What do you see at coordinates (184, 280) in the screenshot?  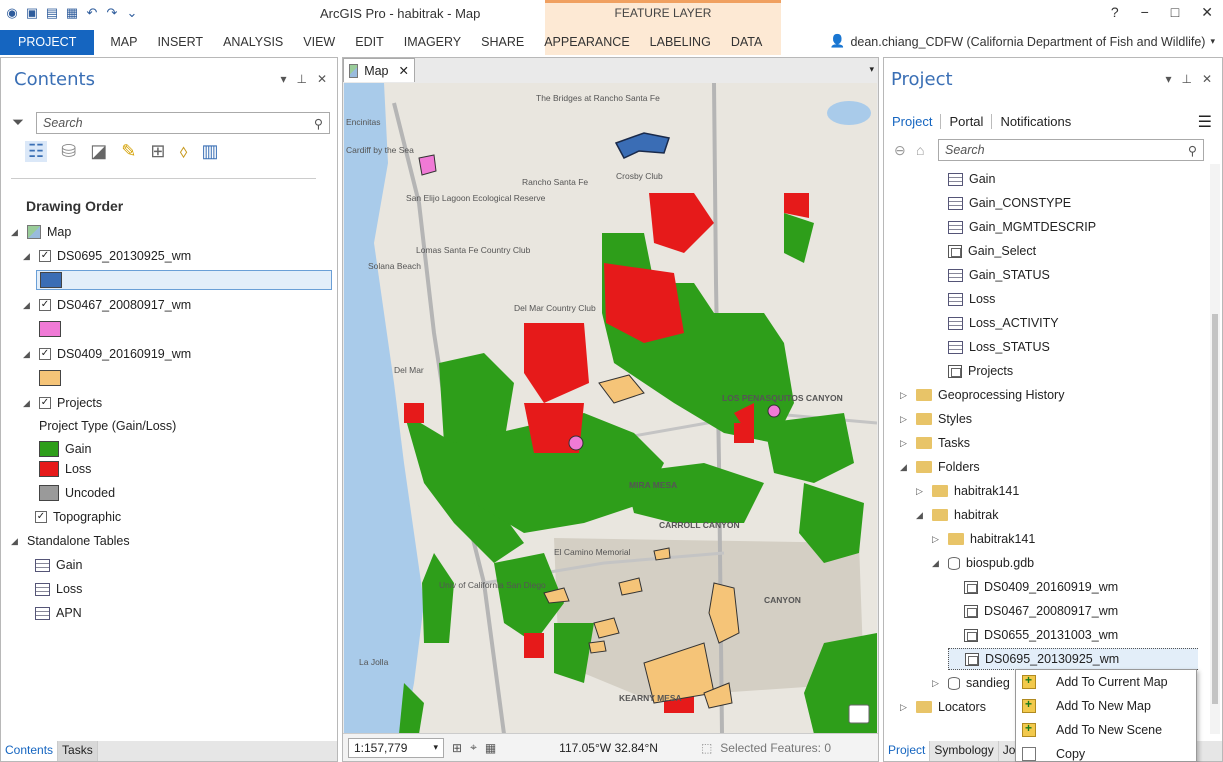 I see `layer-symbol-row-selected` at bounding box center [184, 280].